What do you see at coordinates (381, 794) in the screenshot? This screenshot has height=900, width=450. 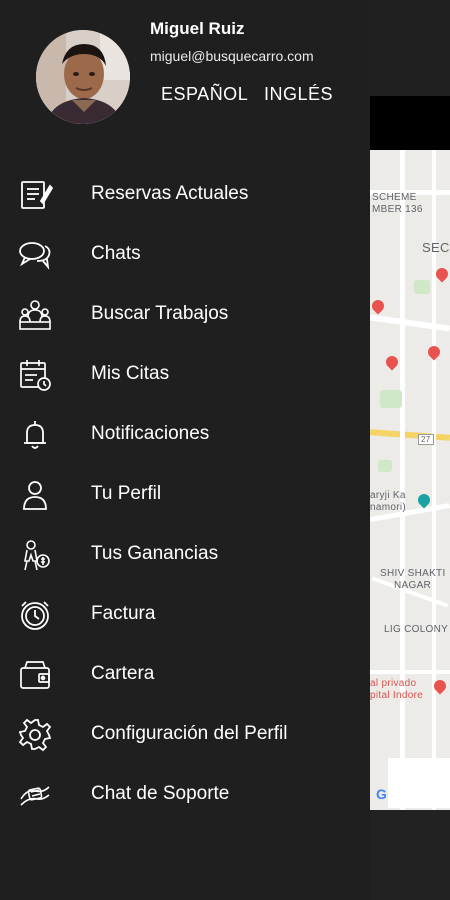 I see `google-logo: G` at bounding box center [381, 794].